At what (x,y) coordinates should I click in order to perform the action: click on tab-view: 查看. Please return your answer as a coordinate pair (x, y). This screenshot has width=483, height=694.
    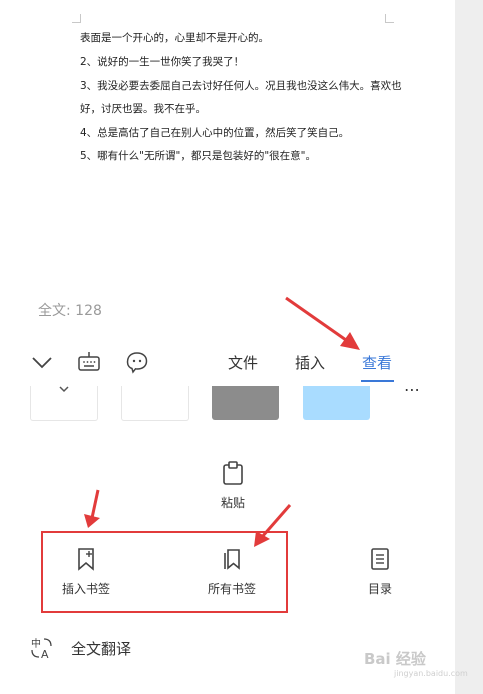
    Looking at the image, I should click on (377, 362).